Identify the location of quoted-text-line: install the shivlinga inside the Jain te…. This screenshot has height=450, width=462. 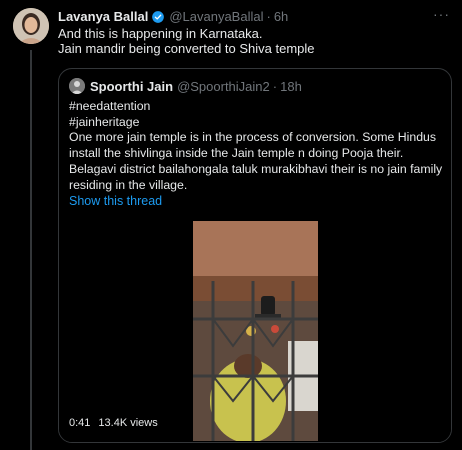
(236, 153).